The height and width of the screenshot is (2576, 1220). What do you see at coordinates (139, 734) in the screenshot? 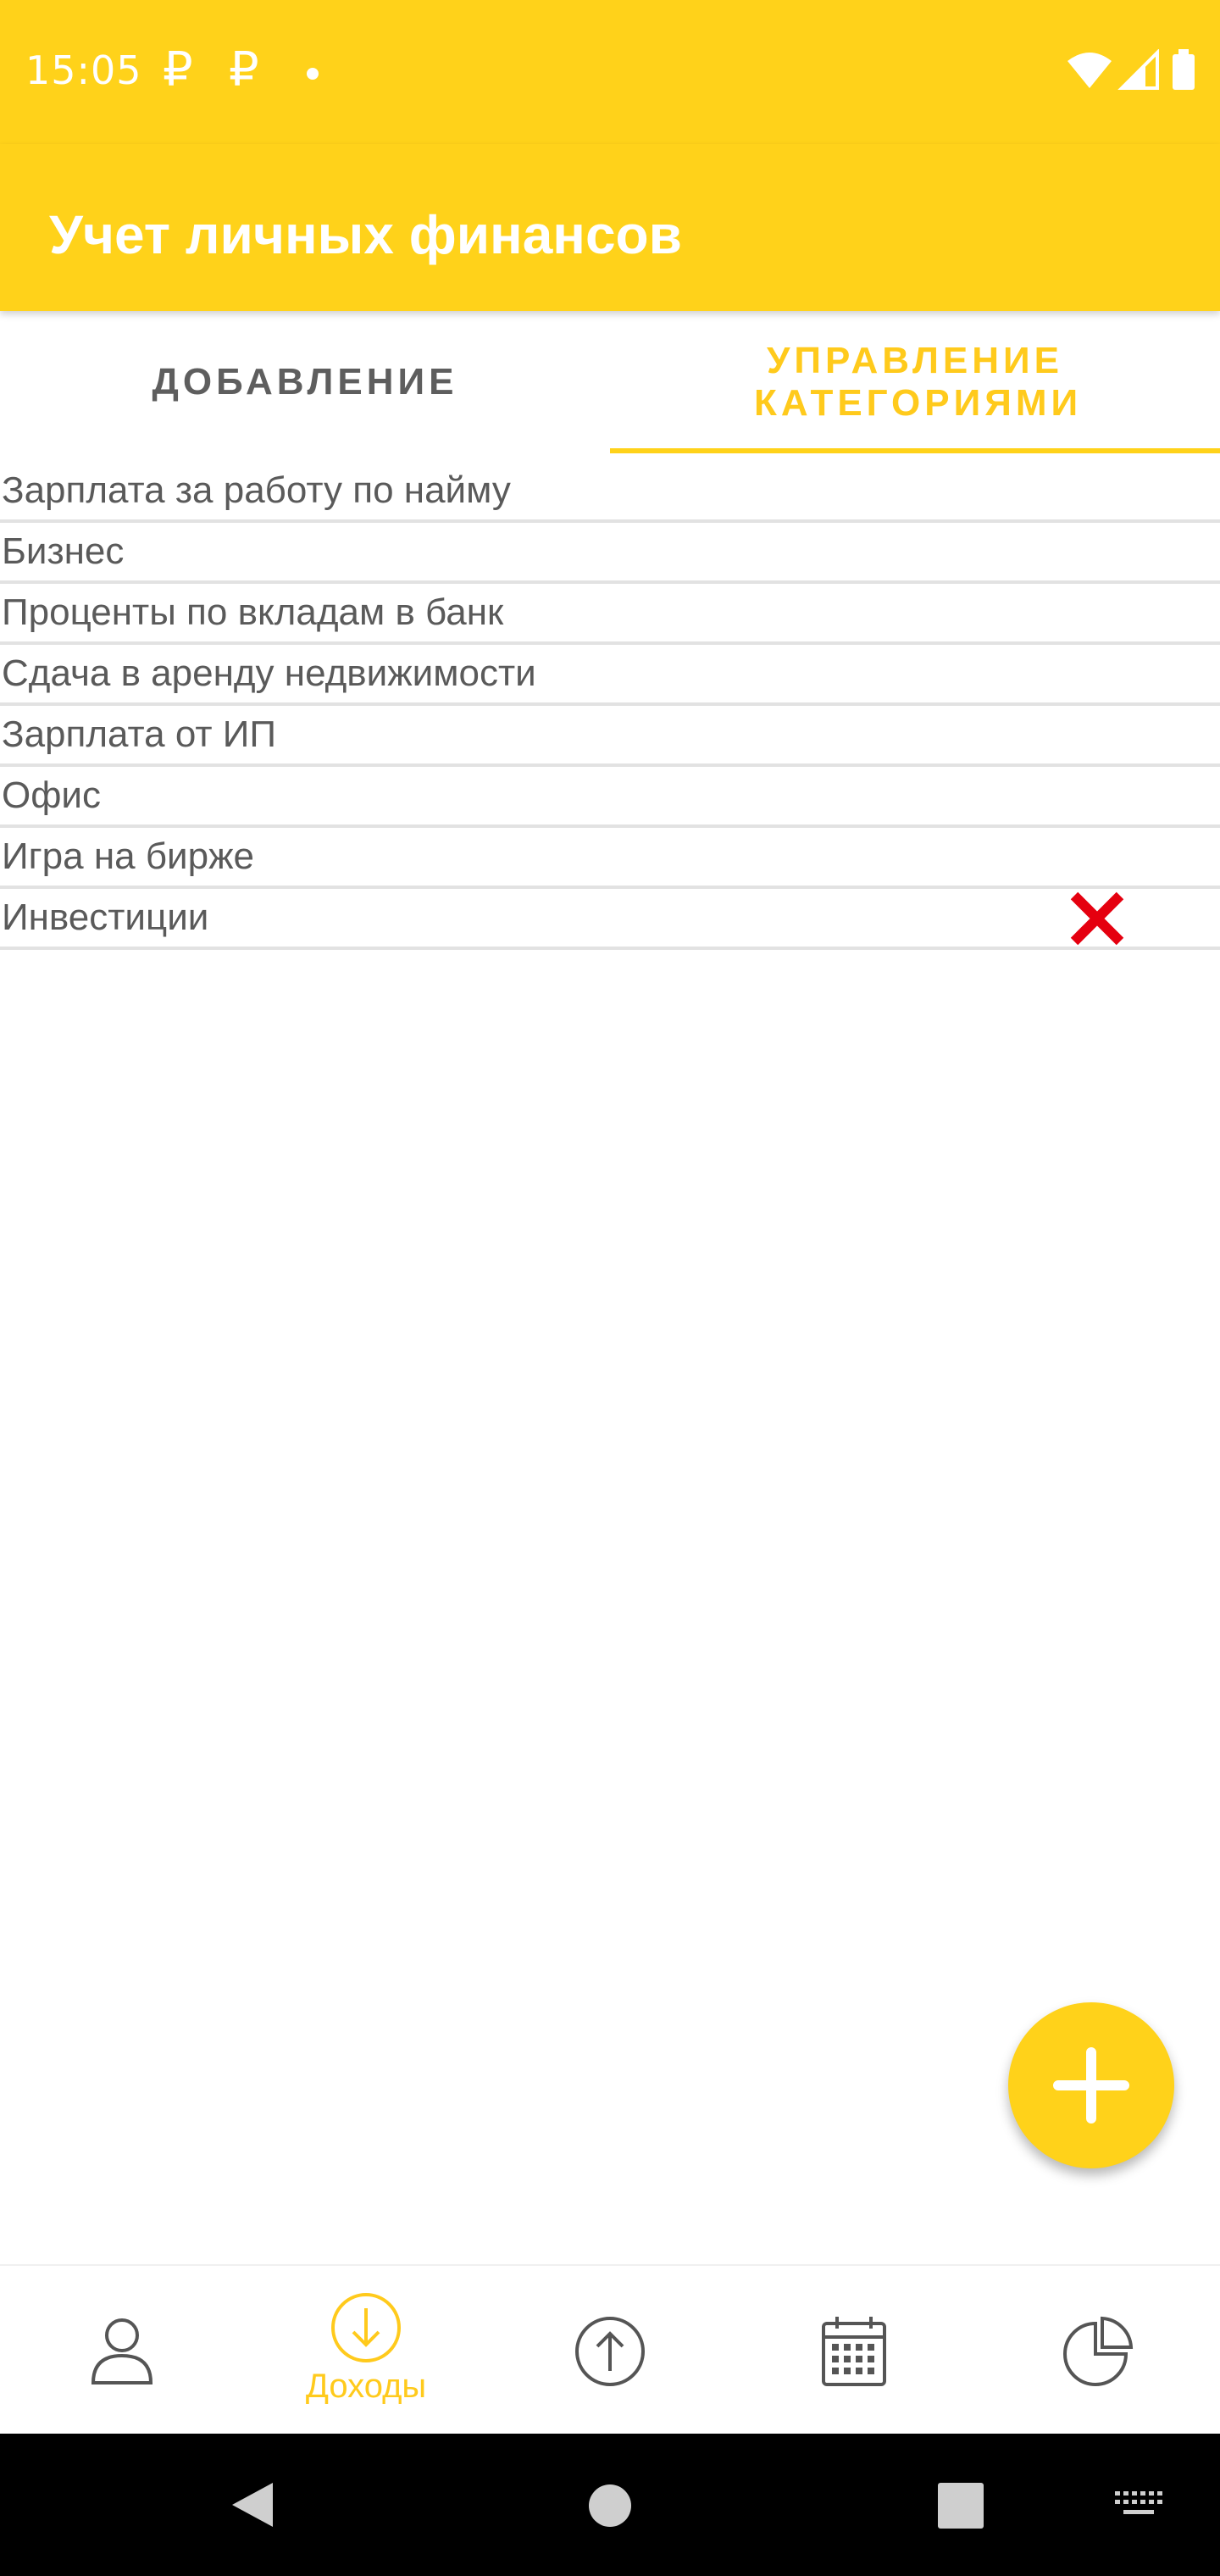
I see `category-name: Зарплата от ИП` at bounding box center [139, 734].